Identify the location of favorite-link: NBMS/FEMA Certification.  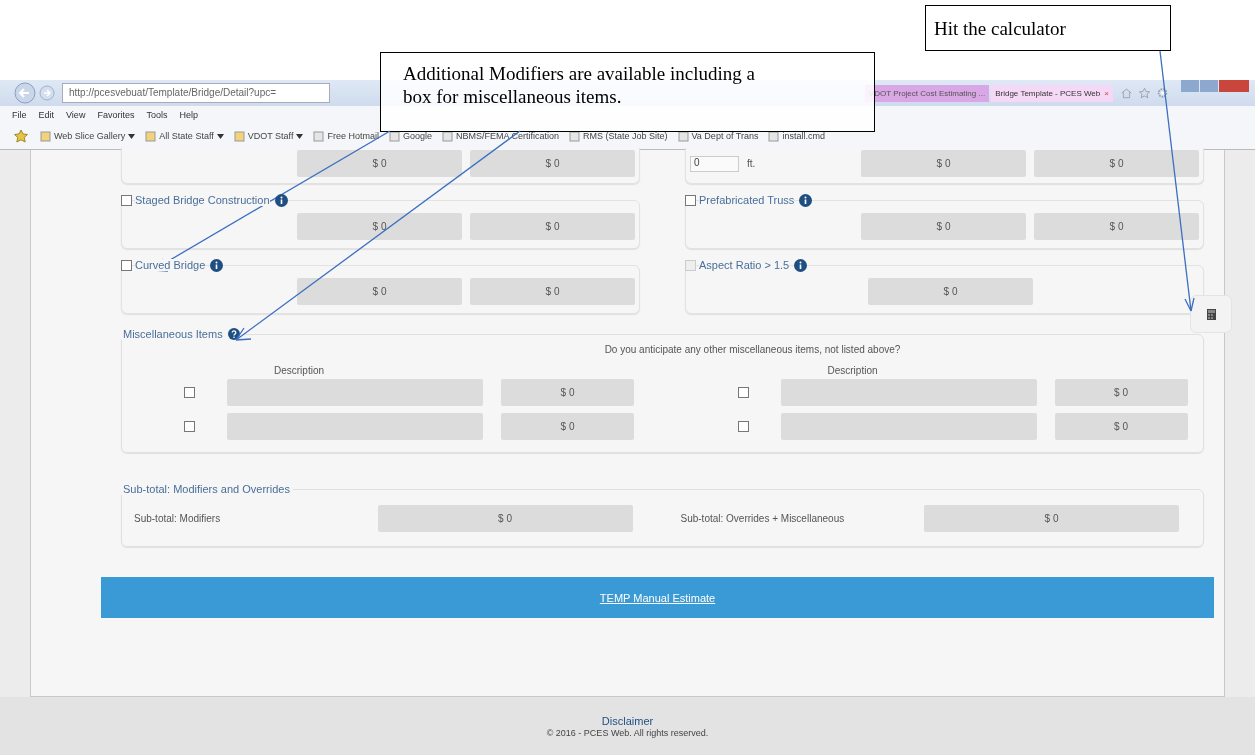
(500, 136).